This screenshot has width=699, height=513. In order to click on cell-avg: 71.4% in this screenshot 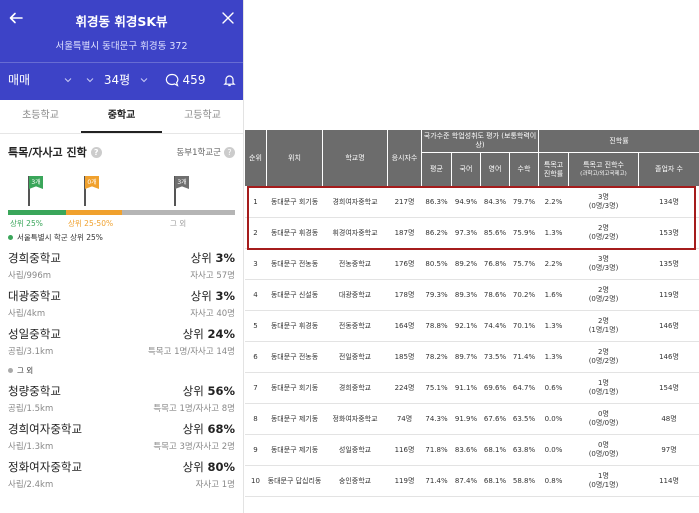, I will do `click(436, 481)`.